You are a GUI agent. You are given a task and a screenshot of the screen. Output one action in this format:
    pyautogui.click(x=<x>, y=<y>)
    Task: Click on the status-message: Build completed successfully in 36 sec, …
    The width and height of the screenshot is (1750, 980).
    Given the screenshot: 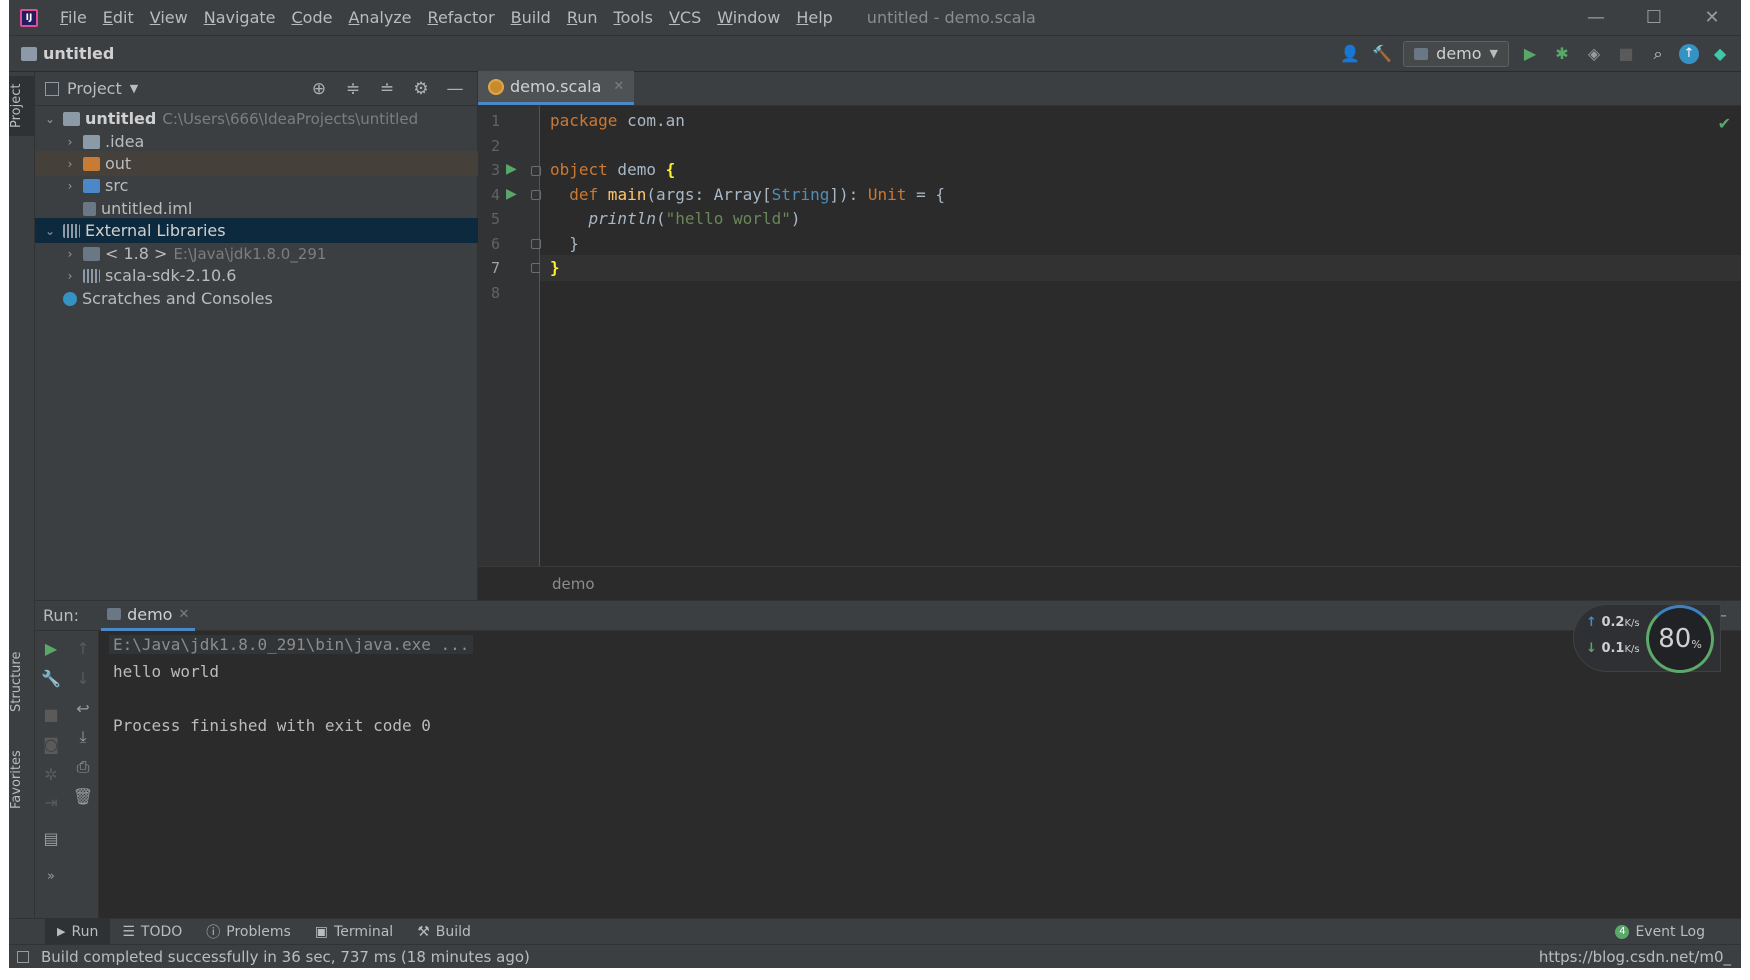 What is the action you would take?
    pyautogui.click(x=285, y=957)
    